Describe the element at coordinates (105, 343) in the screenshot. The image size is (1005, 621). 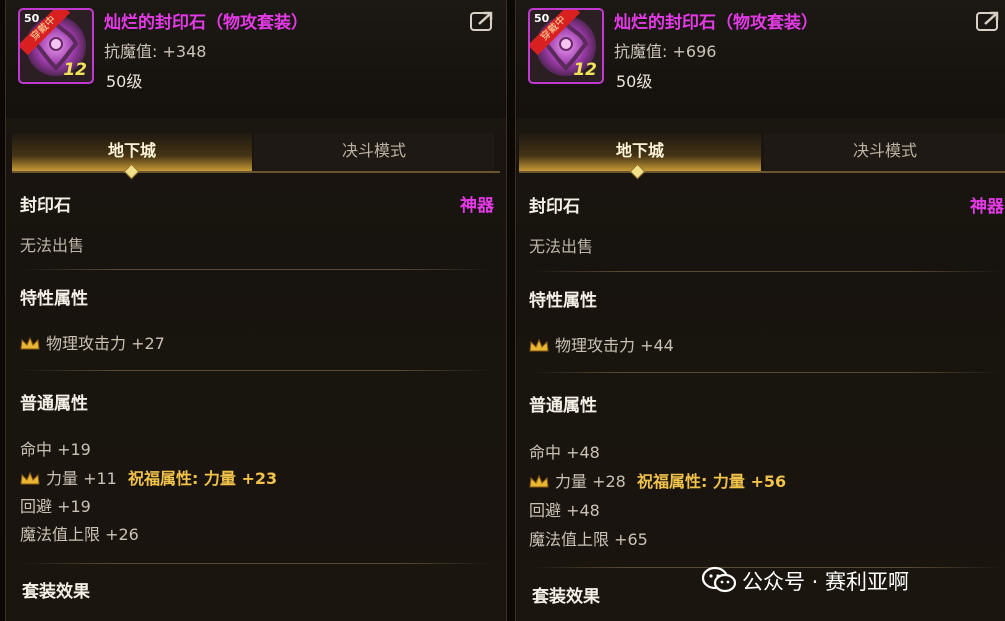
I see `physical-attack-stat: 物理攻击力 +27` at that location.